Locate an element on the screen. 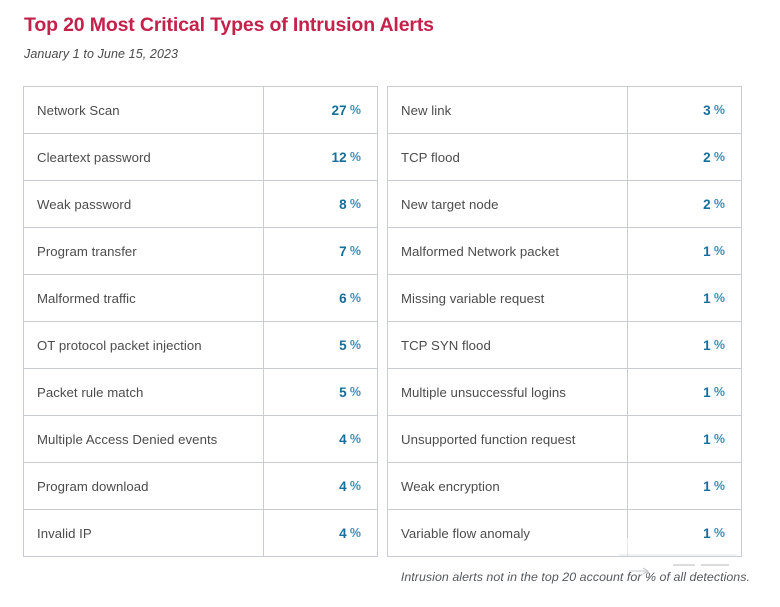 This screenshot has width=780, height=607. alert-type-label: Variable flow anomaly is located at coordinates (466, 533).